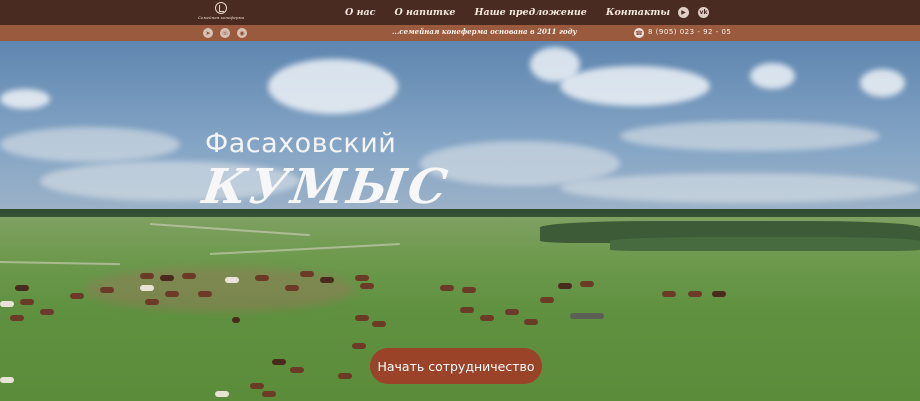 The width and height of the screenshot is (920, 401). What do you see at coordinates (530, 12) in the screenshot?
I see `nav-item-offer: Наше предложение` at bounding box center [530, 12].